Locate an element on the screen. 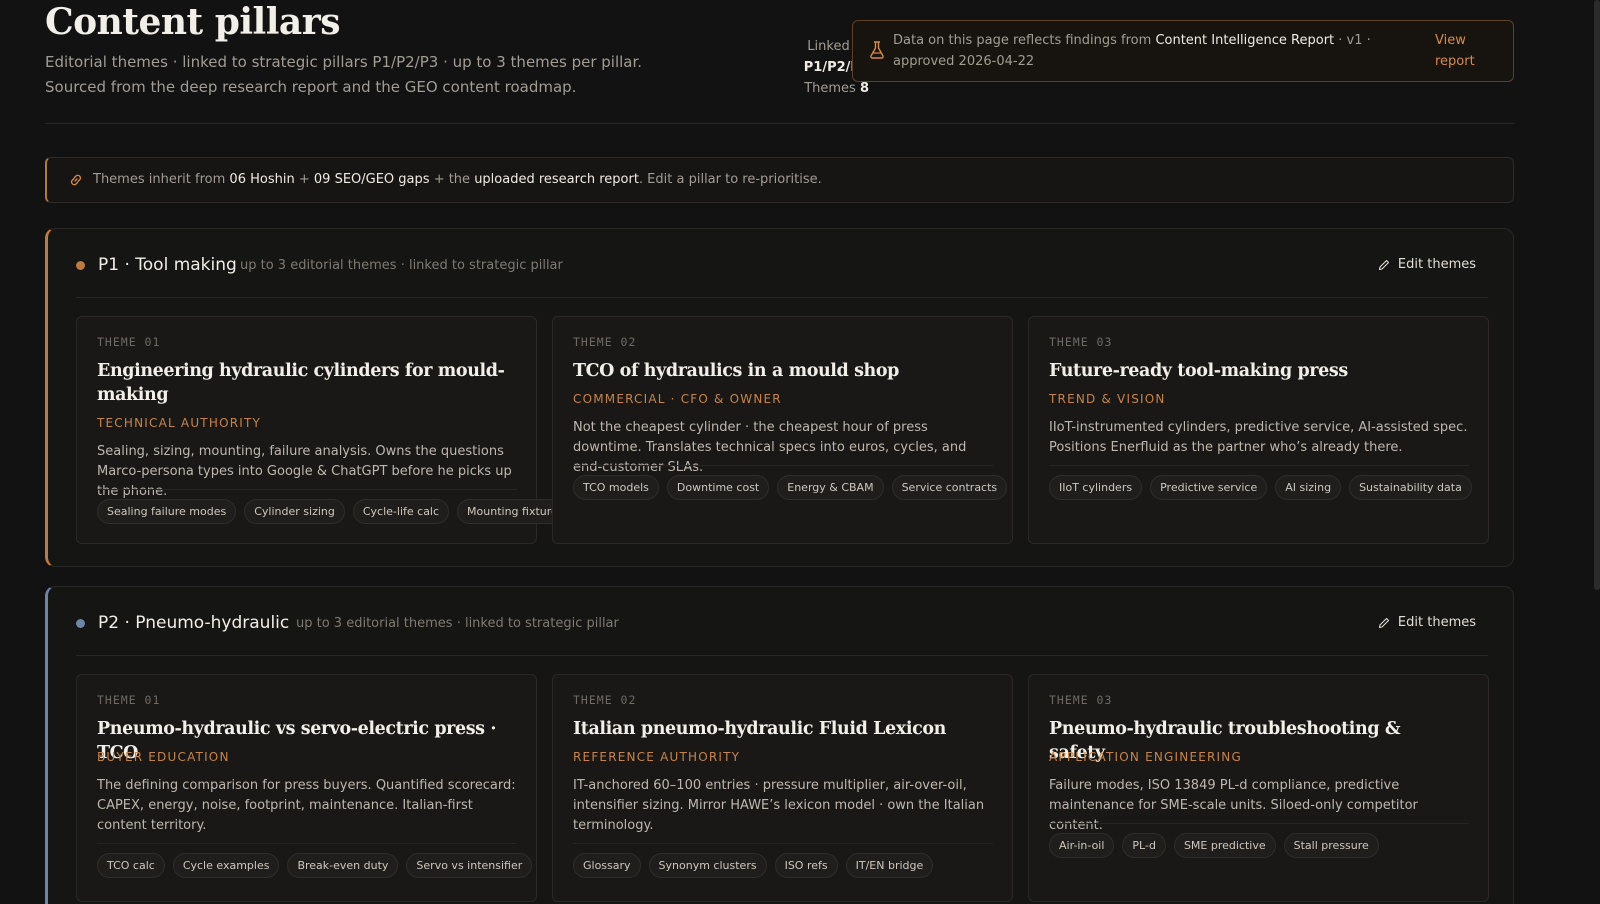  linked-label: Linked is located at coordinates (828, 46).